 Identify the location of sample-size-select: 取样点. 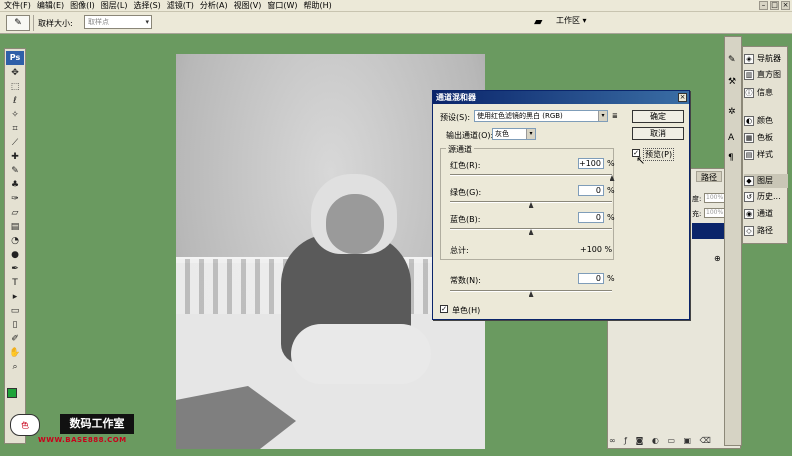
(118, 22).